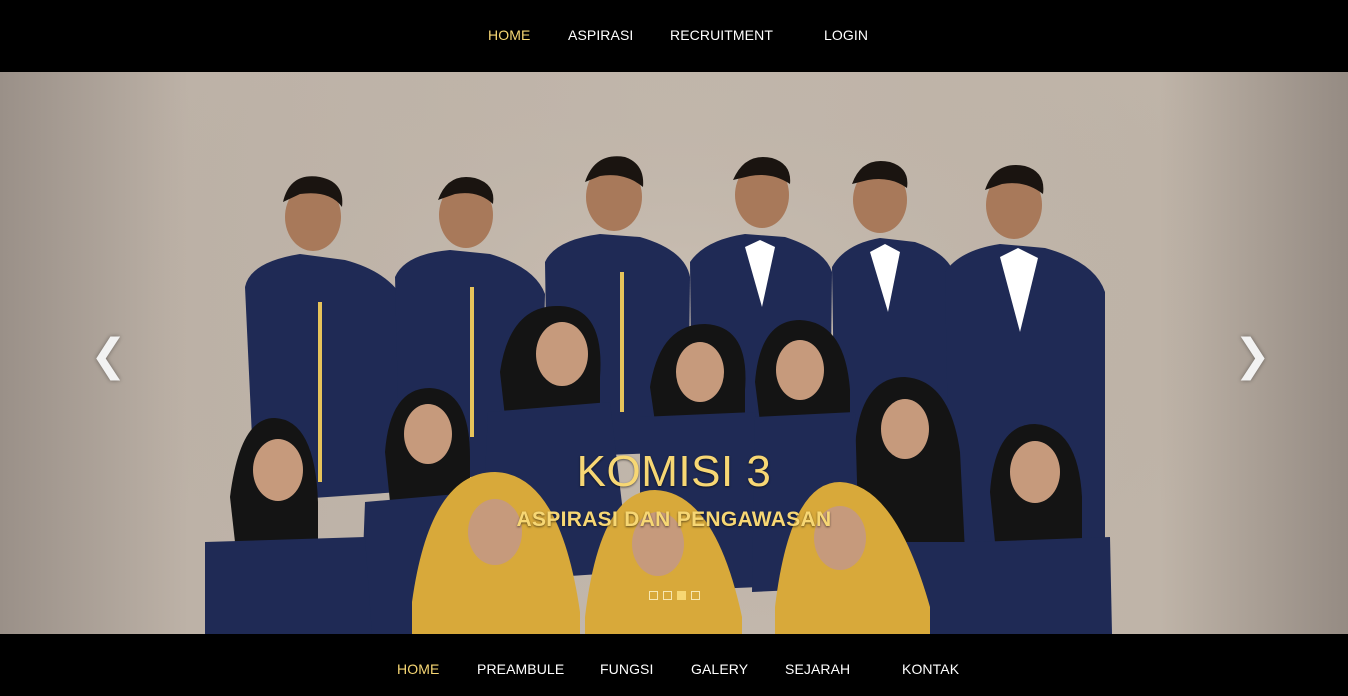  What do you see at coordinates (674, 471) in the screenshot?
I see `slide-title: KOMISI 3` at bounding box center [674, 471].